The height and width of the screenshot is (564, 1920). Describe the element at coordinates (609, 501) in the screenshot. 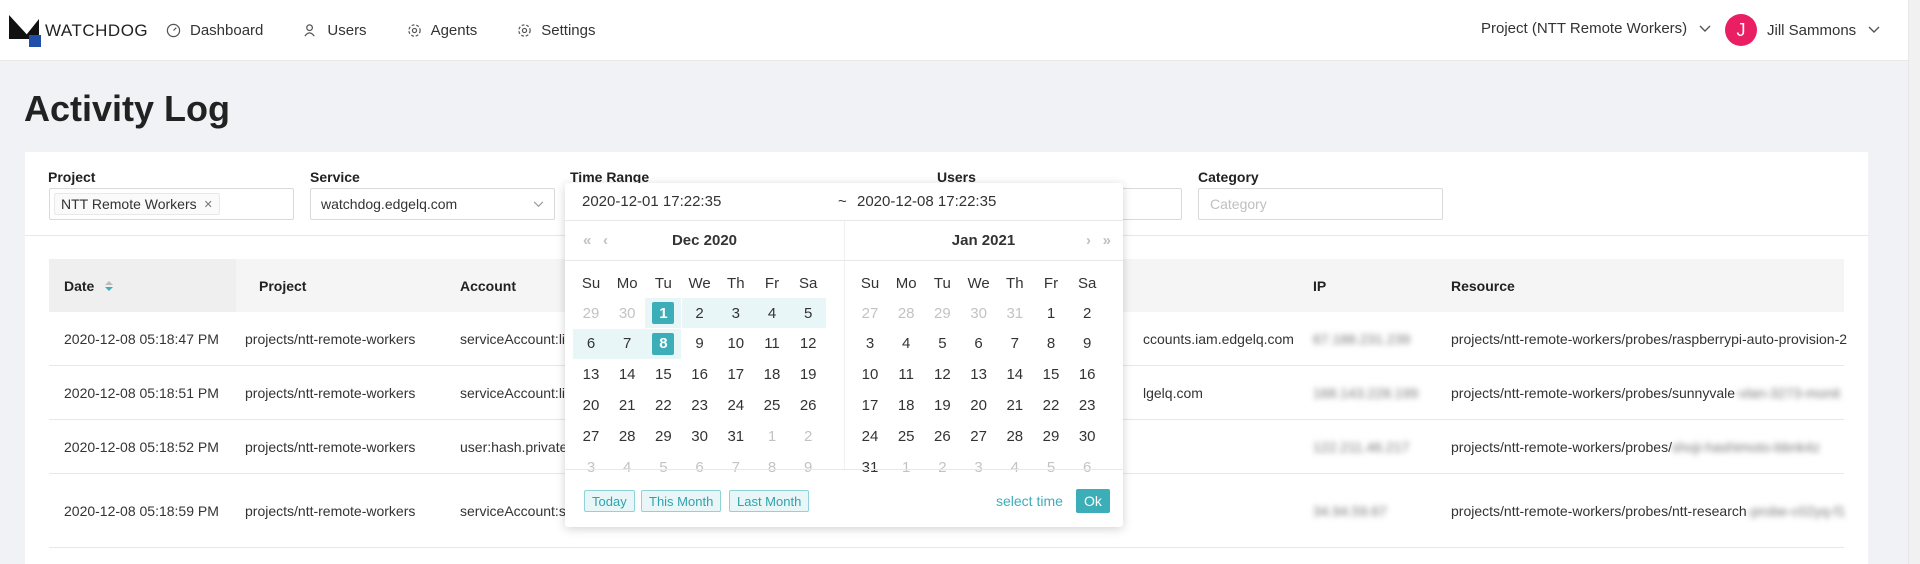

I see `preset-today: Today` at that location.